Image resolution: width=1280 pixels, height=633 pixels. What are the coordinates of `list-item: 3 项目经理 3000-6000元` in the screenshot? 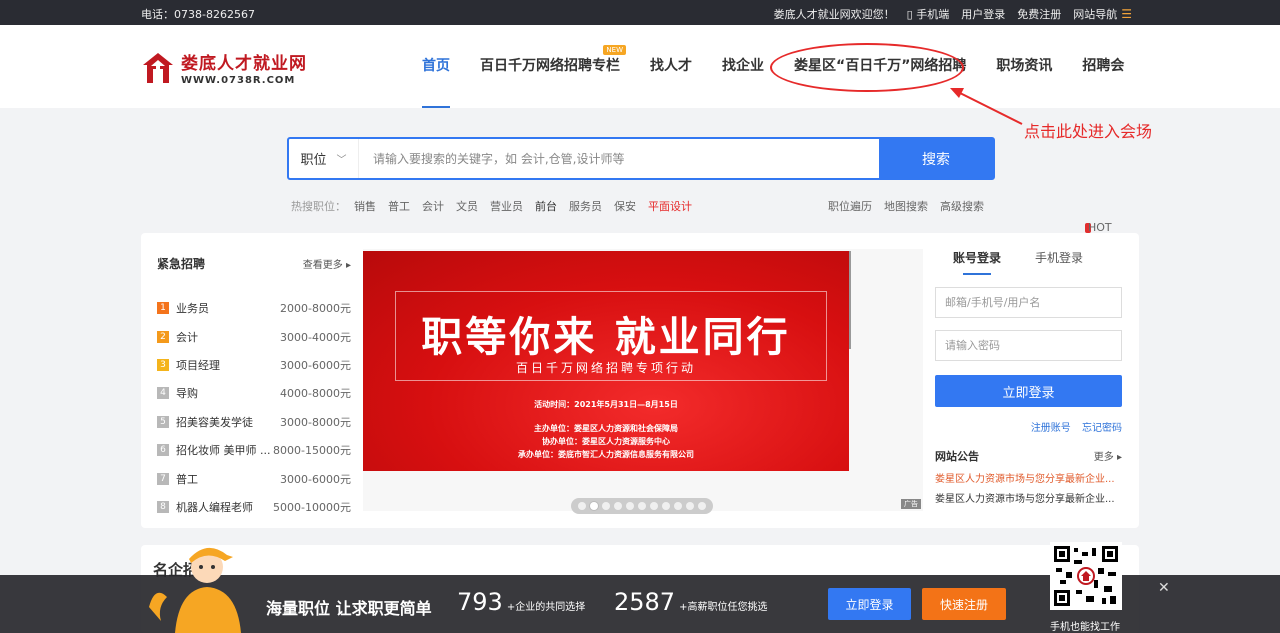 It's located at (254, 365).